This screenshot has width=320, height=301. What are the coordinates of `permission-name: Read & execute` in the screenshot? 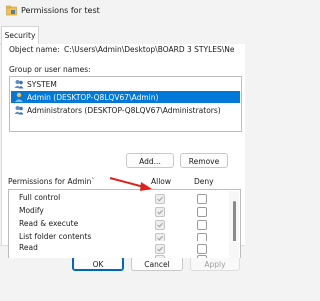 It's located at (49, 223).